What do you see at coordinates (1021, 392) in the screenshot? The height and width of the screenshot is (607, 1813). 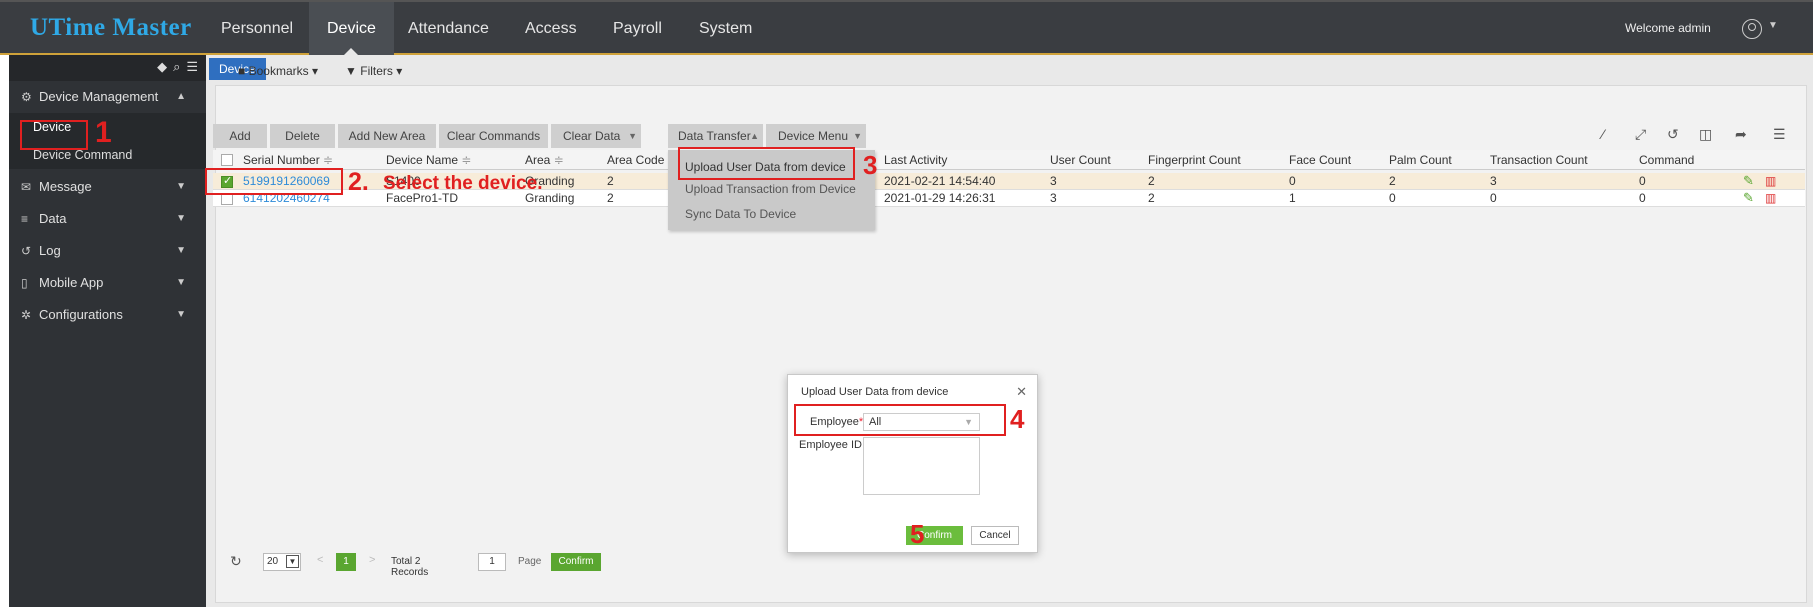 I see `close-icon: ✕` at bounding box center [1021, 392].